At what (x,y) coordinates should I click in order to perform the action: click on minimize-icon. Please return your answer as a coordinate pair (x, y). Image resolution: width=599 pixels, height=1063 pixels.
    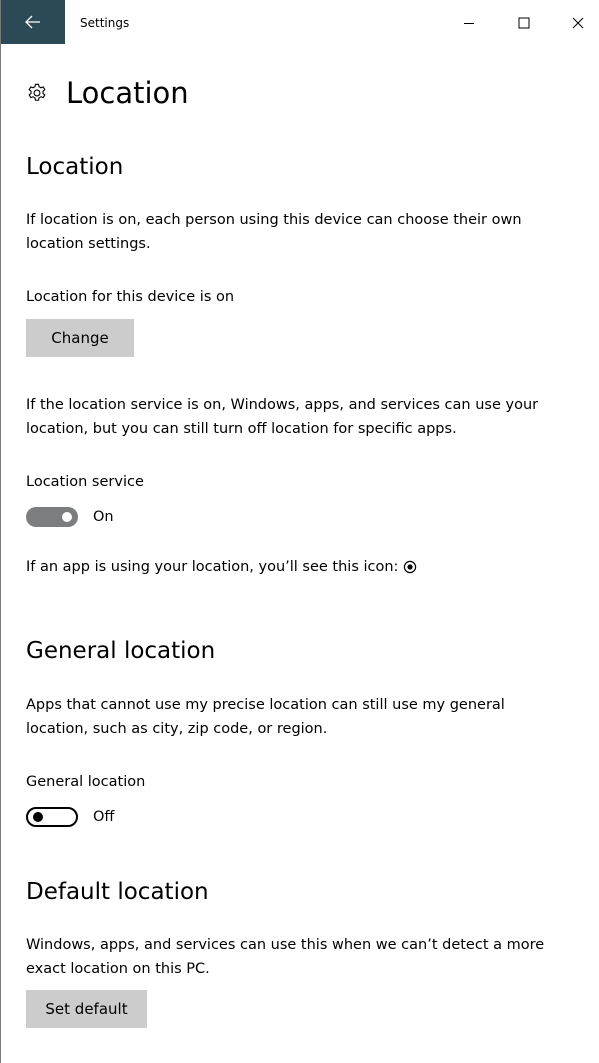
    Looking at the image, I should click on (469, 23).